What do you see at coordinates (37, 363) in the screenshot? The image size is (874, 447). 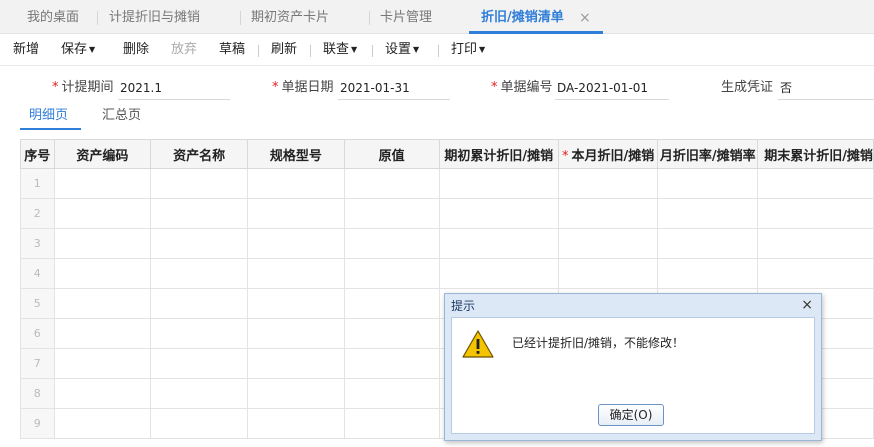 I see `row-number: 7` at bounding box center [37, 363].